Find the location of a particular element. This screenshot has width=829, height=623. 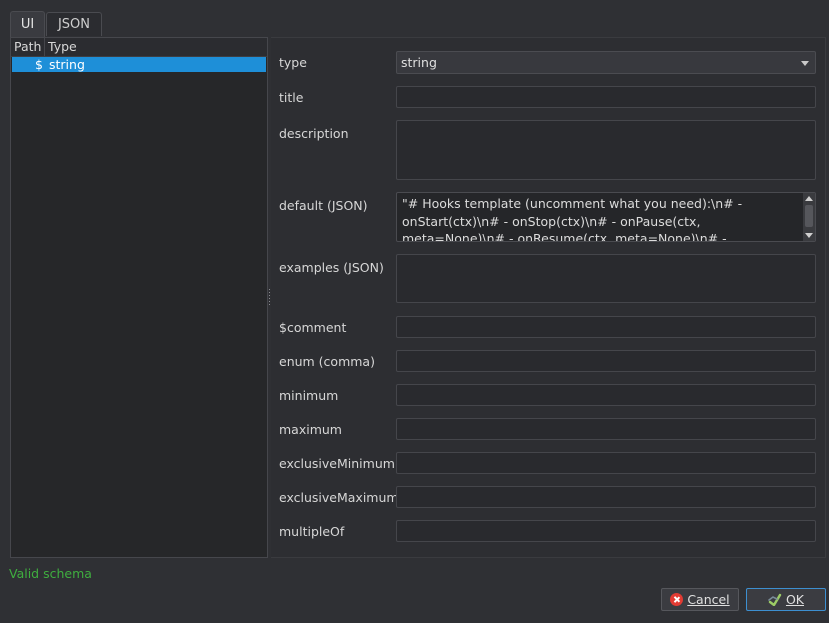

minimum-input is located at coordinates (606, 395).